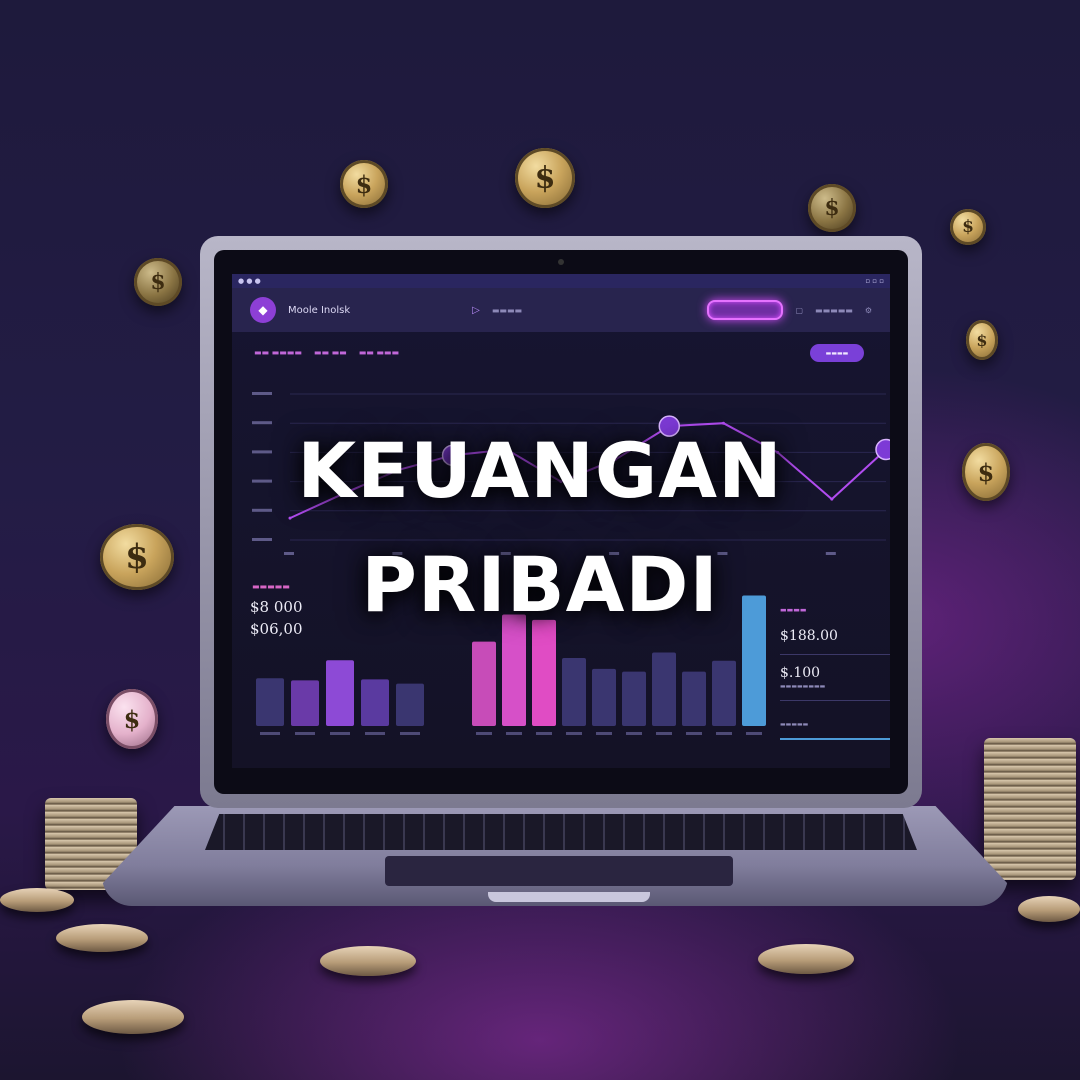  Describe the element at coordinates (559, 871) in the screenshot. I see `laptop-trackpad` at that location.